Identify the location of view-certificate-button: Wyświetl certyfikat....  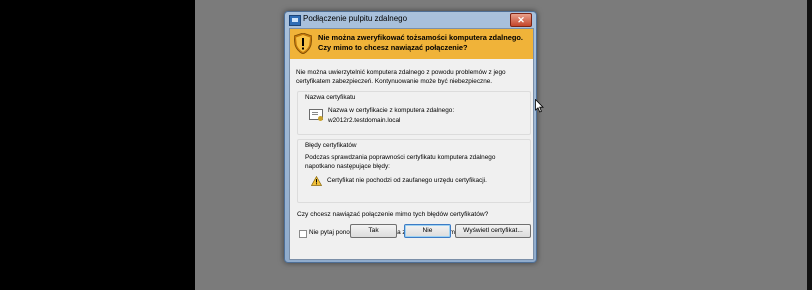
(493, 231).